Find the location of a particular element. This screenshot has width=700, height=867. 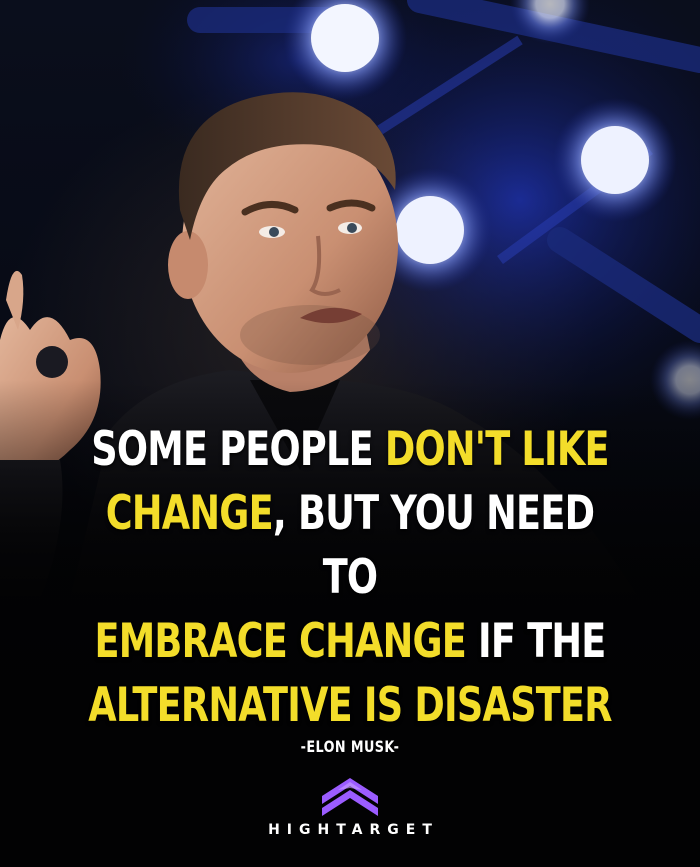

quote-line-2: CHANGE, BUT YOU NEED TO is located at coordinates (350, 546).